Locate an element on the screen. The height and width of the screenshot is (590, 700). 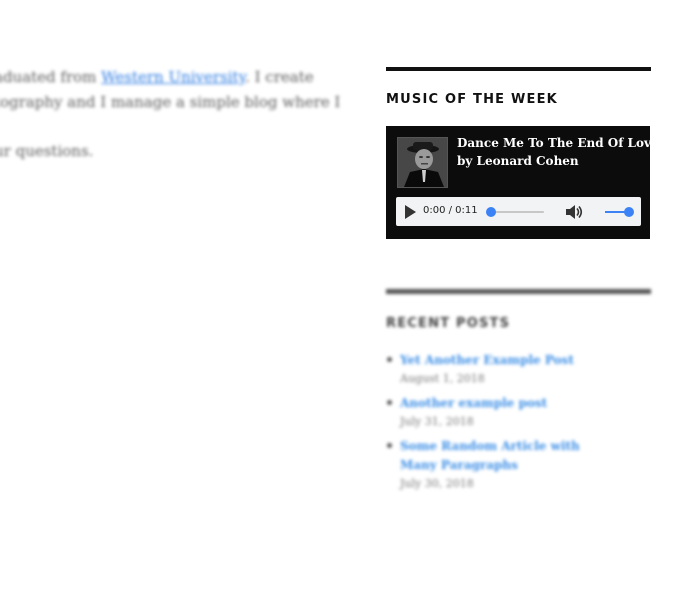
track-artist: by Leonard Cohen is located at coordinates (518, 161).